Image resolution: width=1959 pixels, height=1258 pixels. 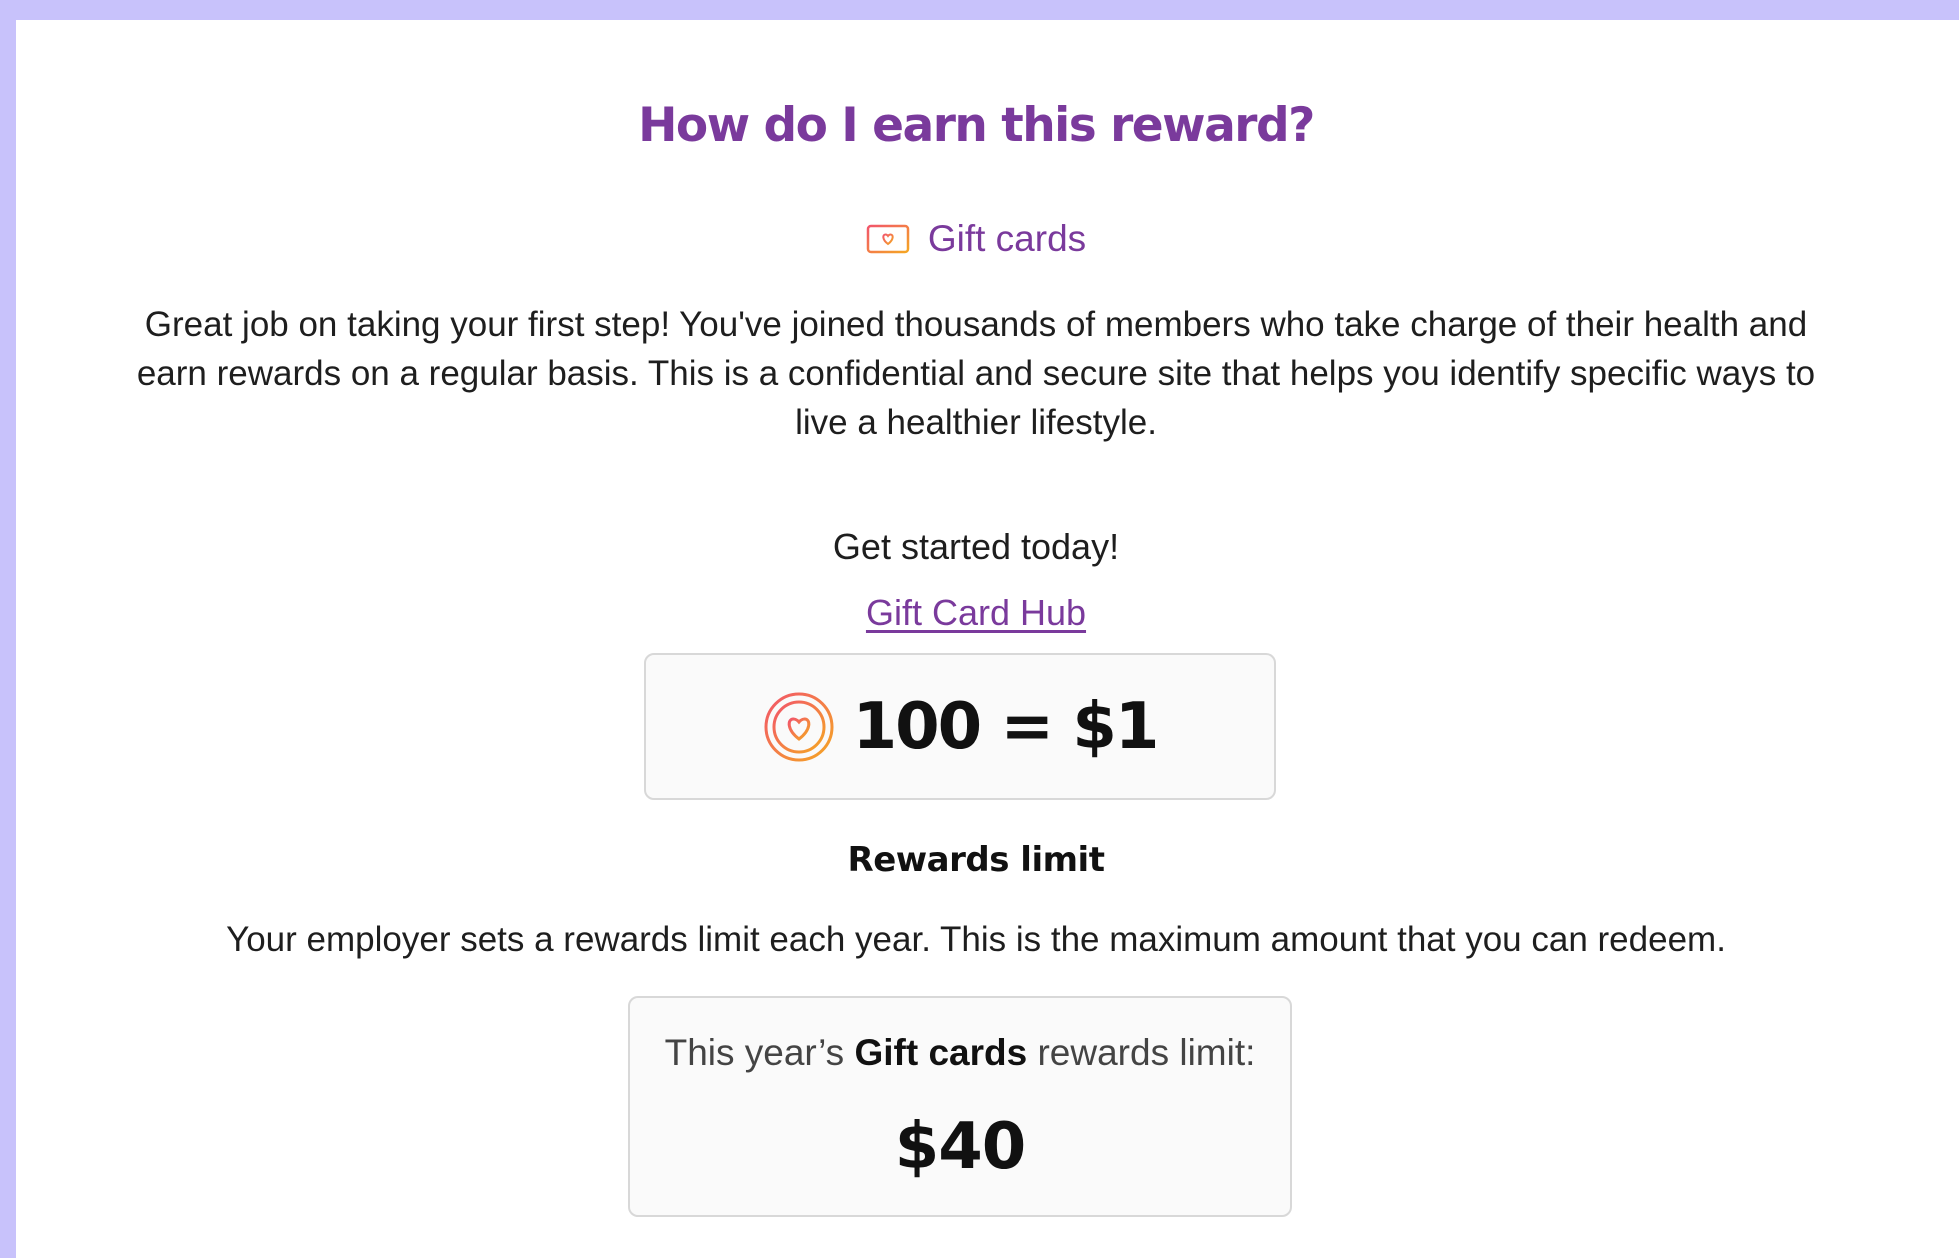 I want to click on rewards-limit-prefix: This year’s, so click(x=759, y=1052).